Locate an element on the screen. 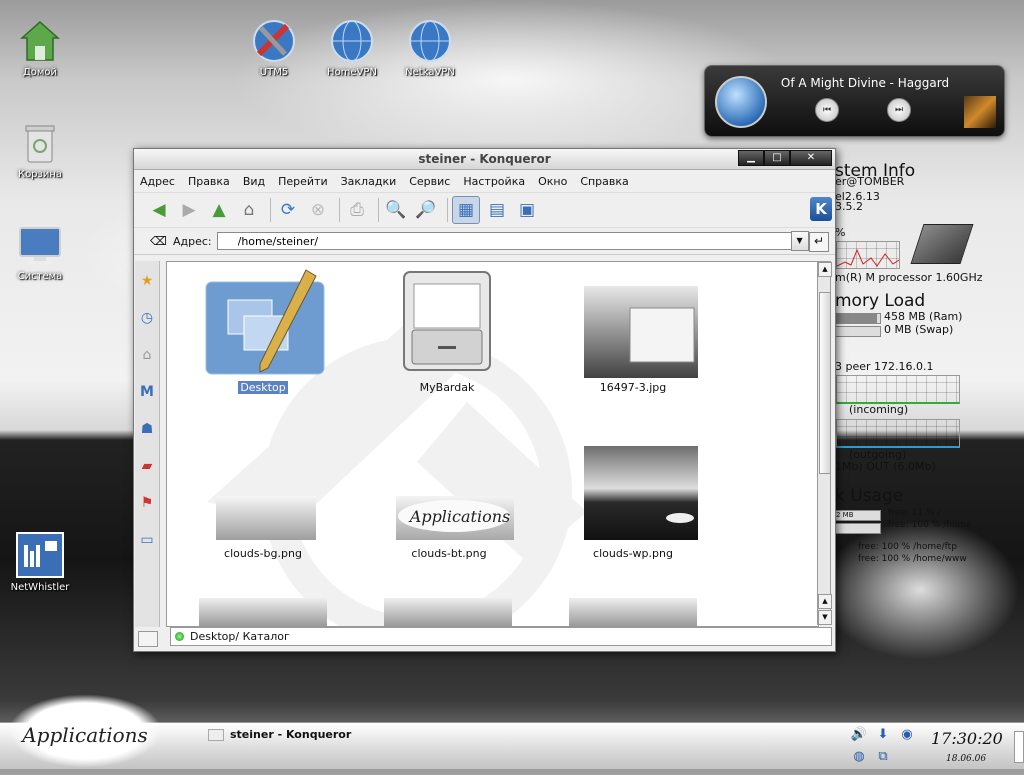 This screenshot has height=775, width=1024. desktop-icon-system: Система is located at coordinates (40, 253).